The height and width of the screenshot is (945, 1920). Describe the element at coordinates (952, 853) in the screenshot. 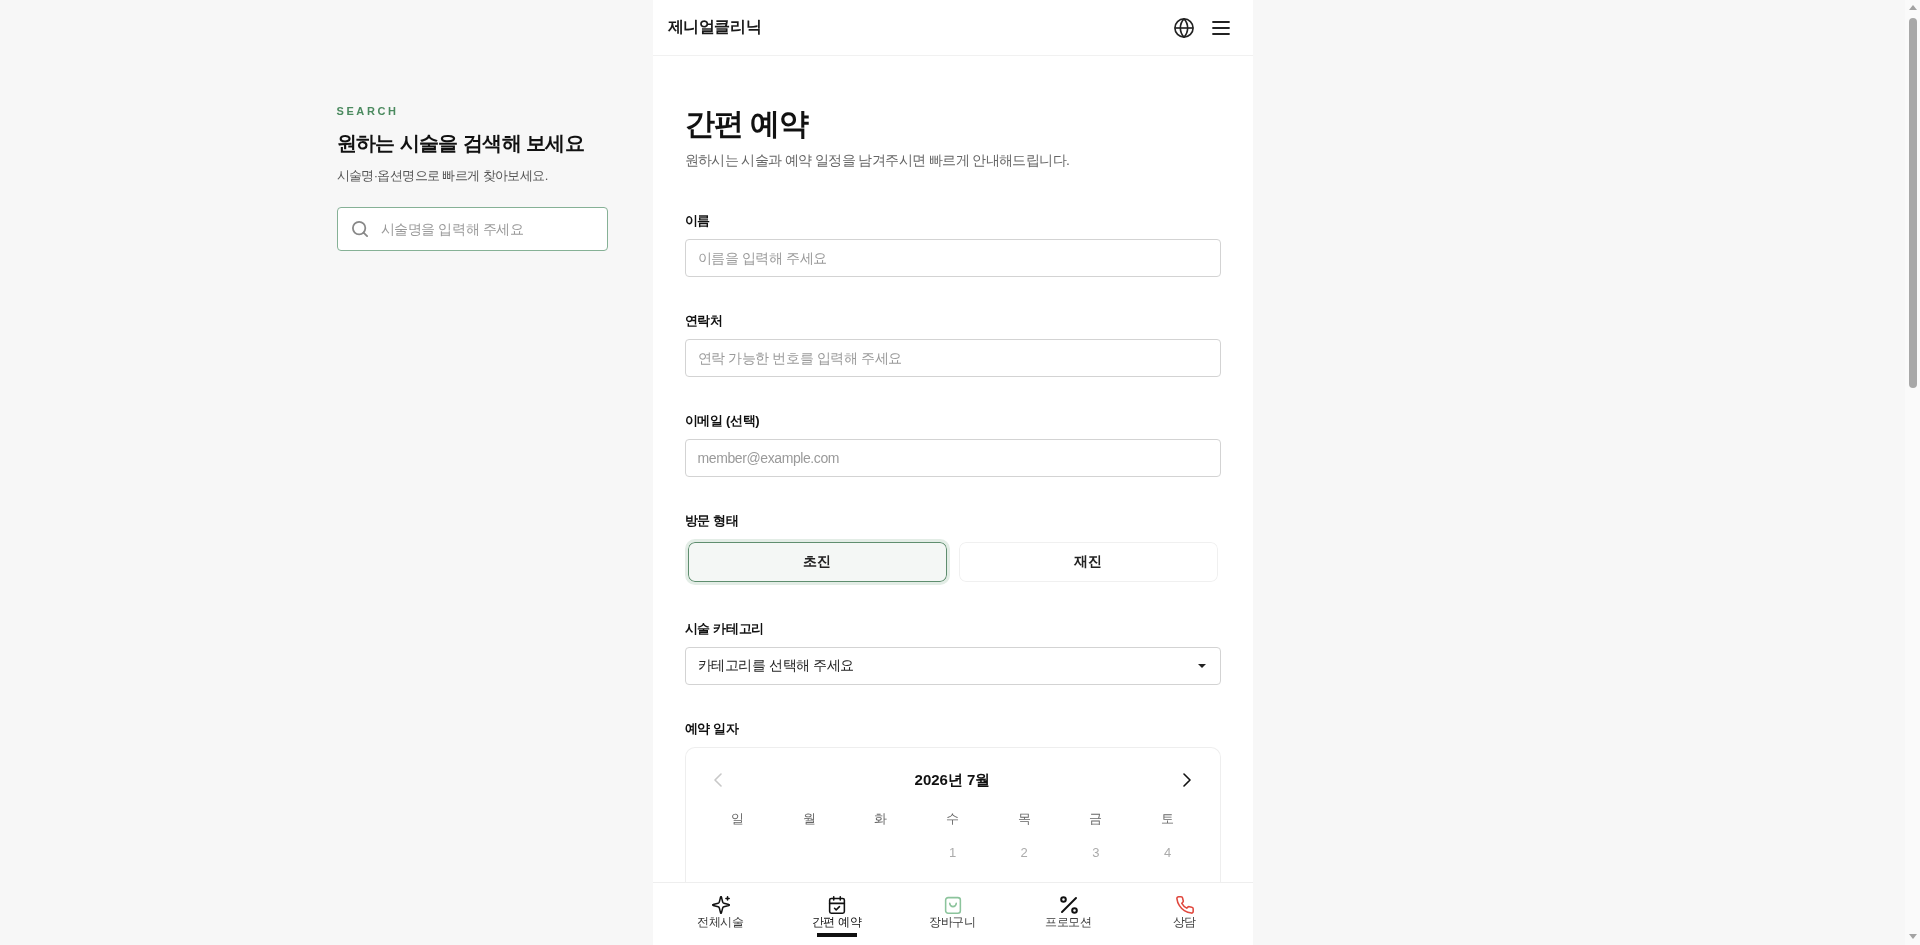

I see `calendar-day: 1` at that location.